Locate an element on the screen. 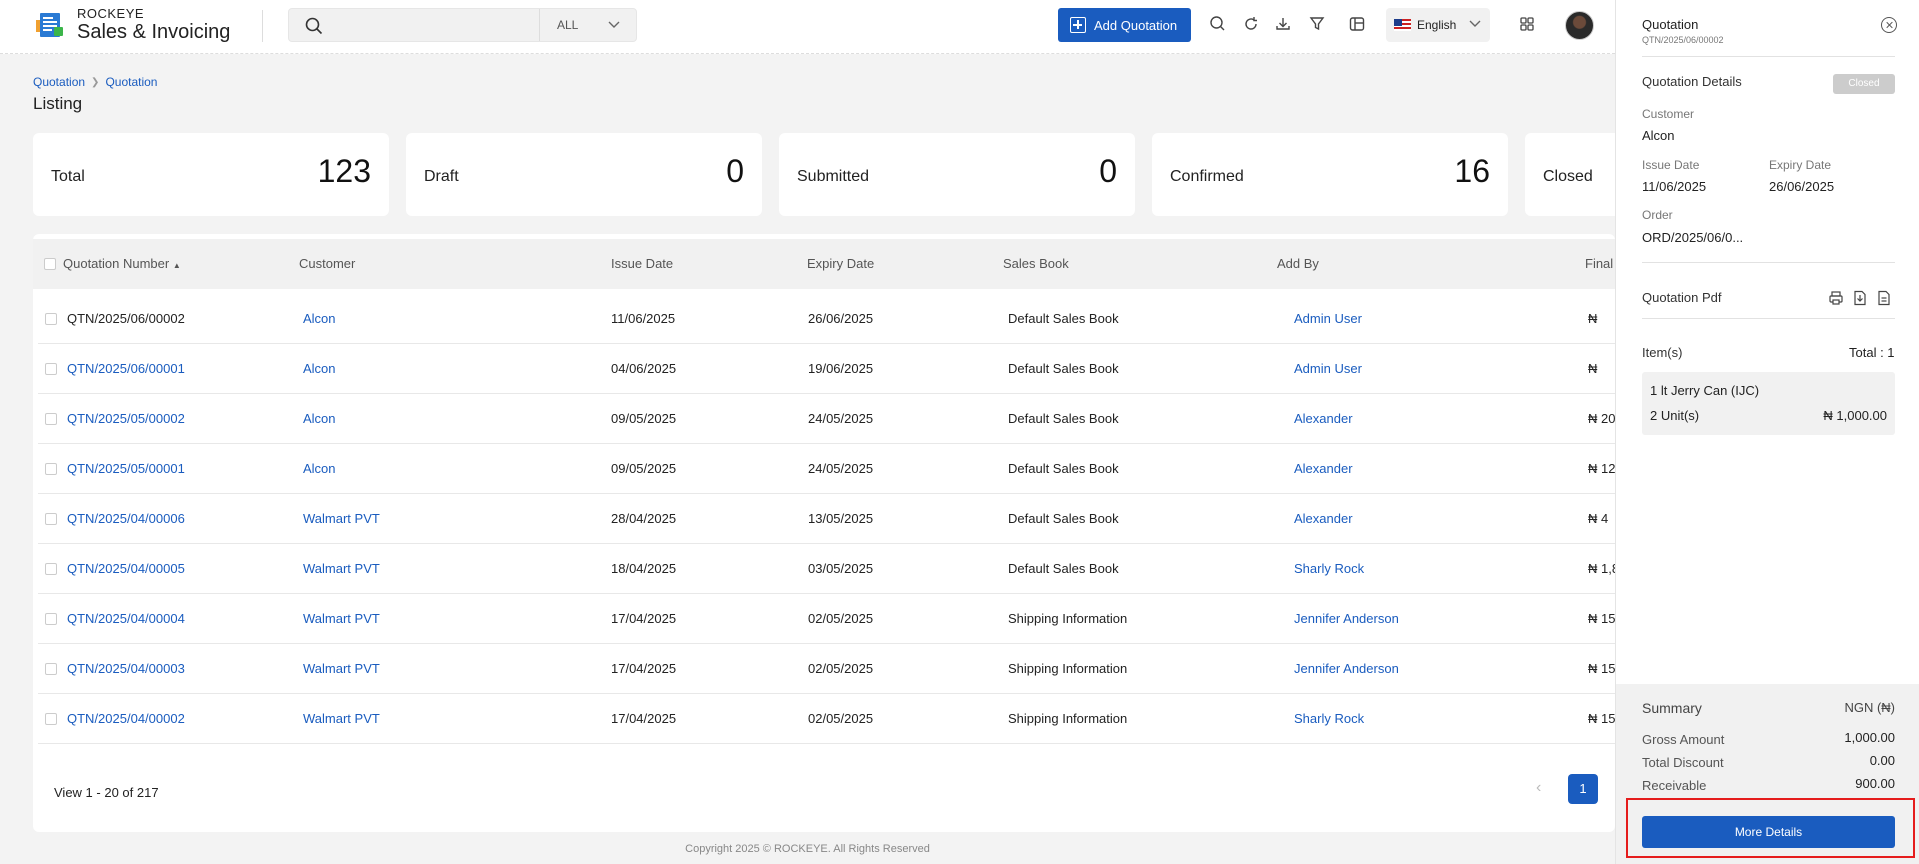  brand-name: Sales & Invoicing is located at coordinates (154, 32).